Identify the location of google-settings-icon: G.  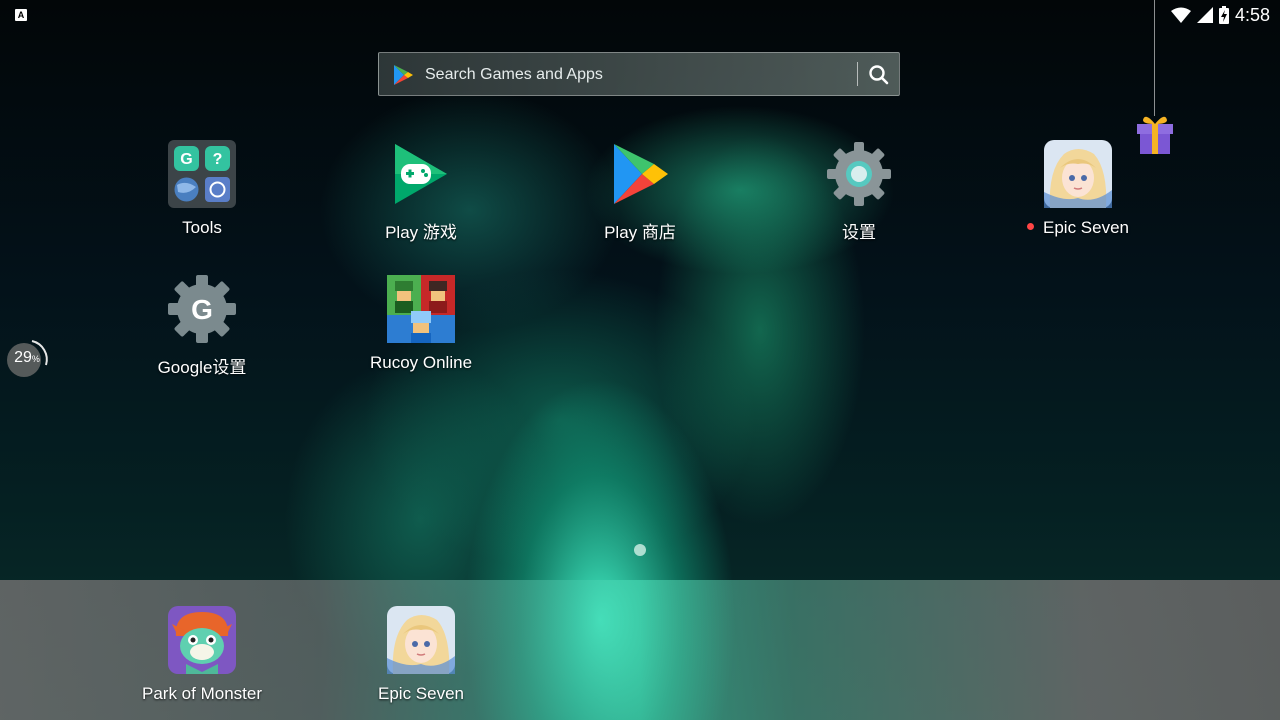
(202, 309).